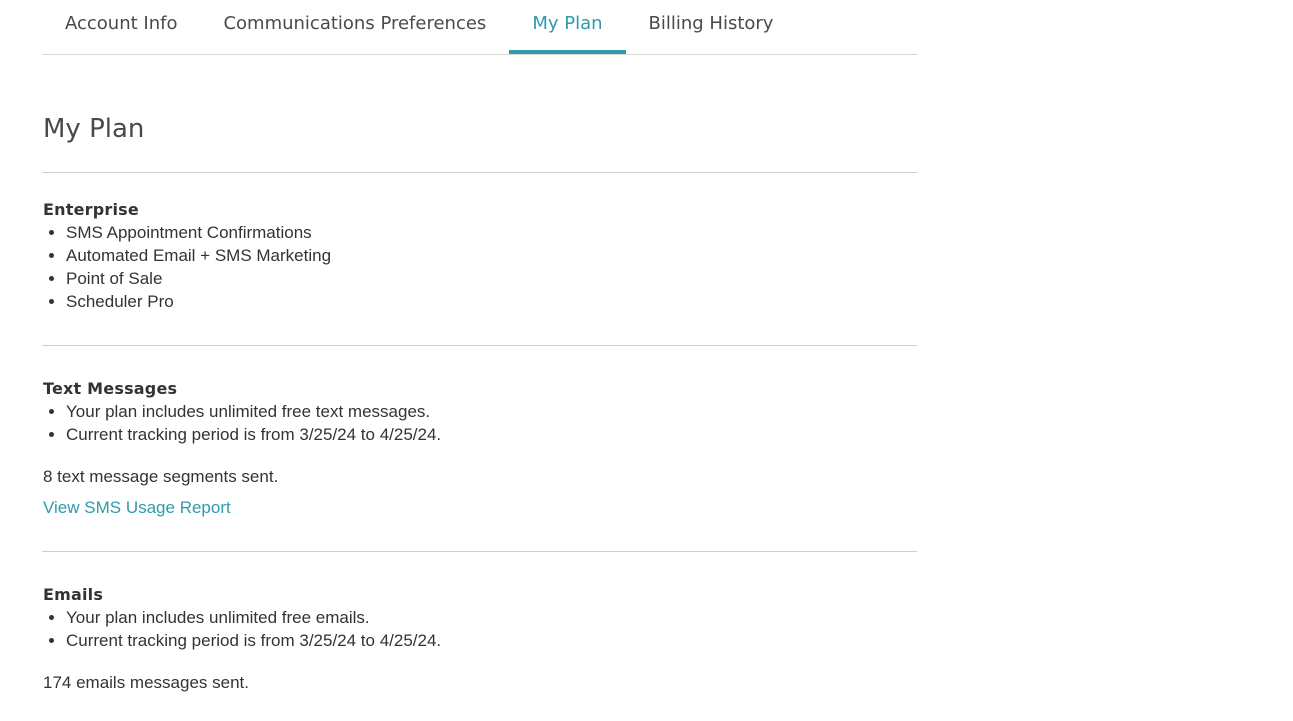 The width and height of the screenshot is (1293, 721). What do you see at coordinates (121, 27) in the screenshot?
I see `tab-account-info: Account Info` at bounding box center [121, 27].